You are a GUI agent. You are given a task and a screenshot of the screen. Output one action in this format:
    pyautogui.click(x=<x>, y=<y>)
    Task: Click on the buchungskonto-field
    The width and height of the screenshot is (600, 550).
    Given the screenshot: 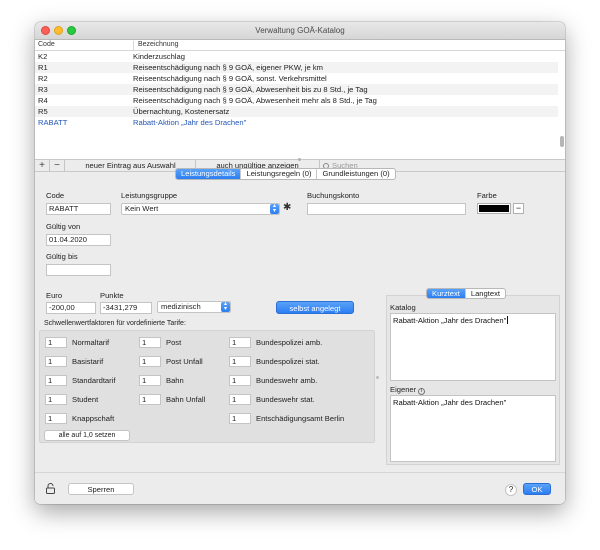 What is the action you would take?
    pyautogui.click(x=386, y=209)
    